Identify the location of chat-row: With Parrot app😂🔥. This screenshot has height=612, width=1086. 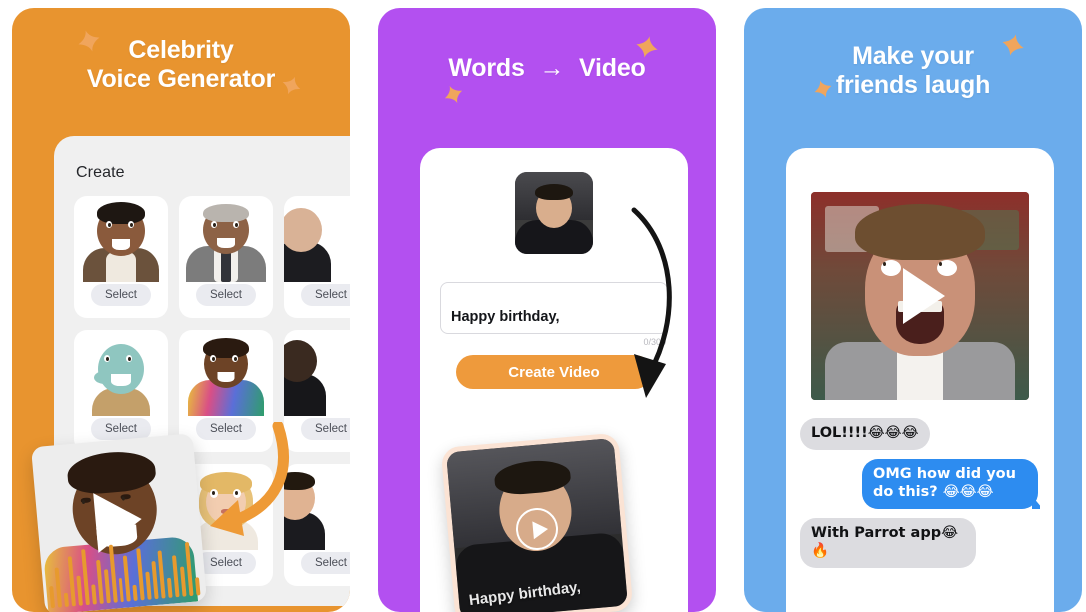
(920, 547).